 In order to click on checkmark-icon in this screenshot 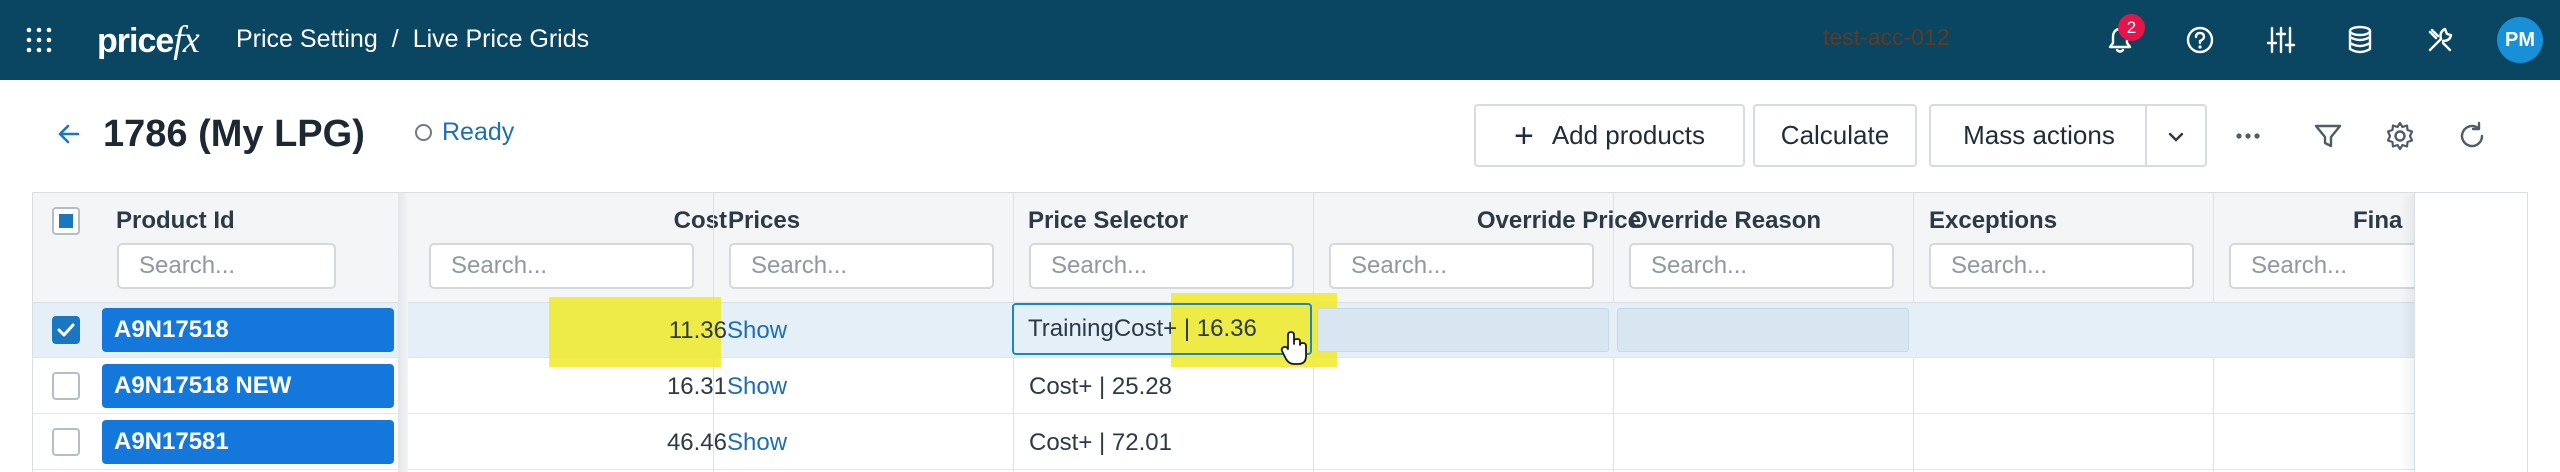, I will do `click(66, 330)`.